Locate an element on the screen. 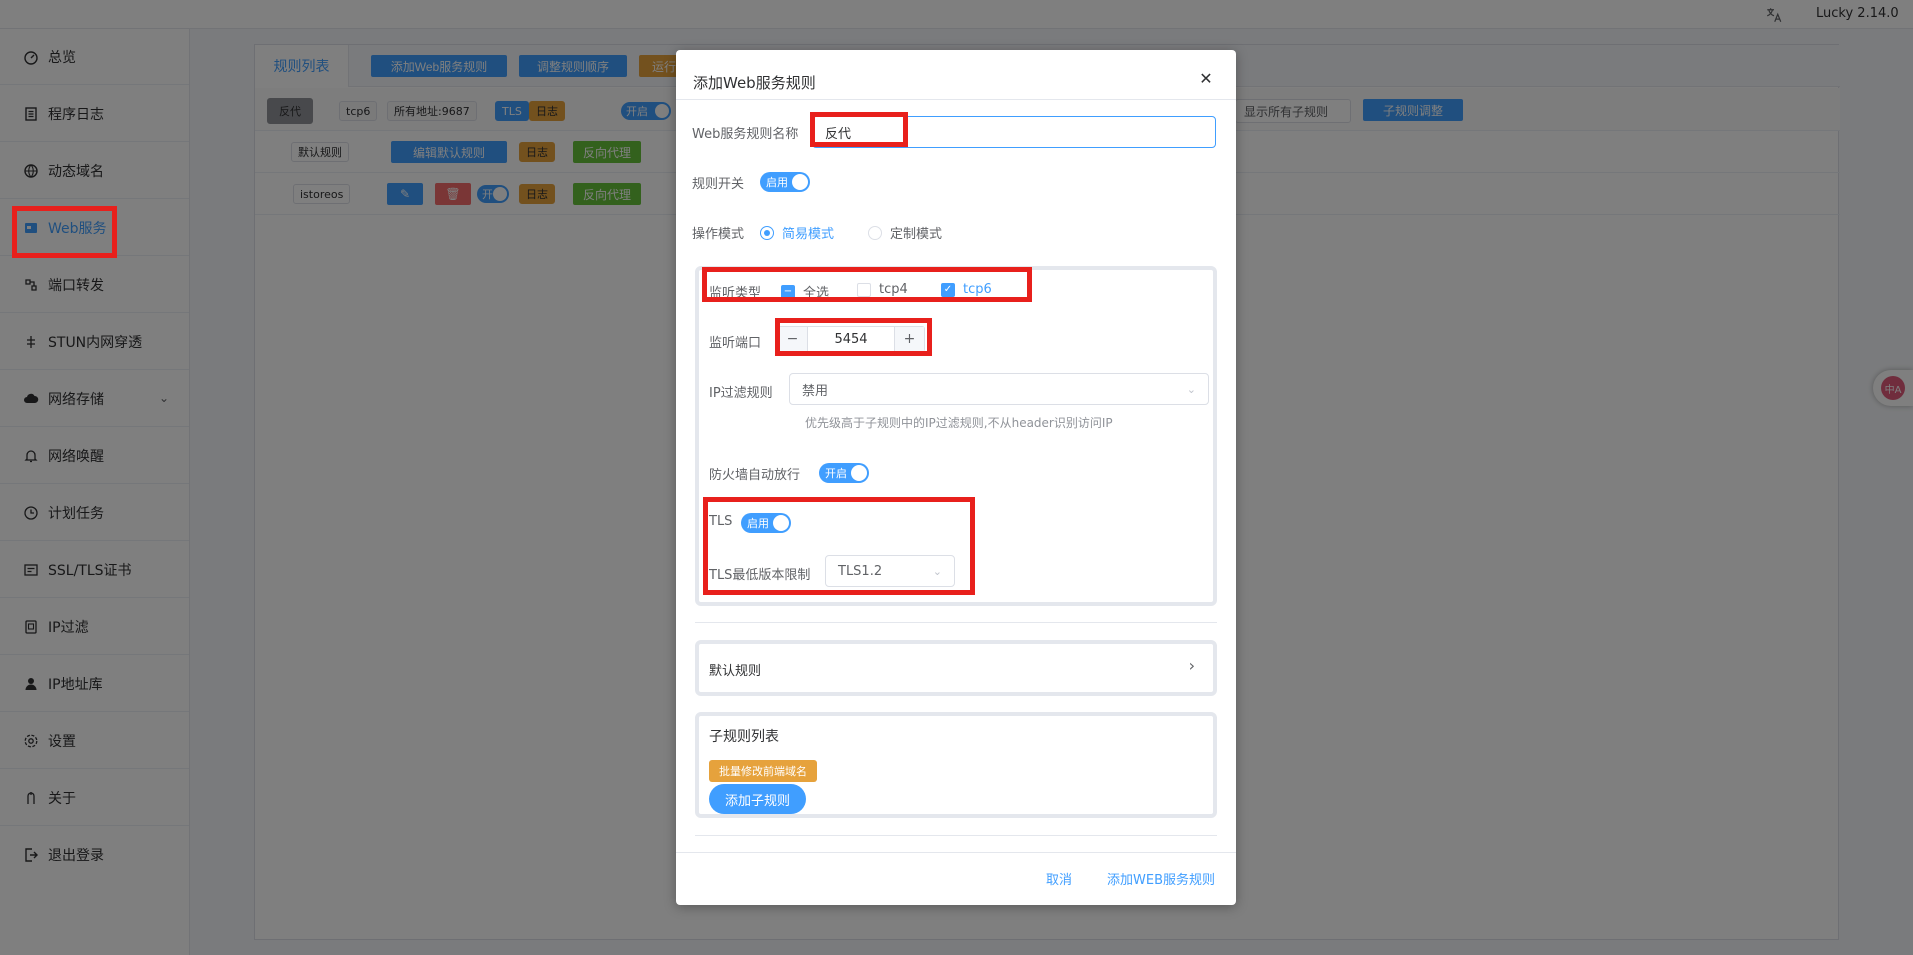 The height and width of the screenshot is (955, 1913). increment-icon: + is located at coordinates (909, 339).